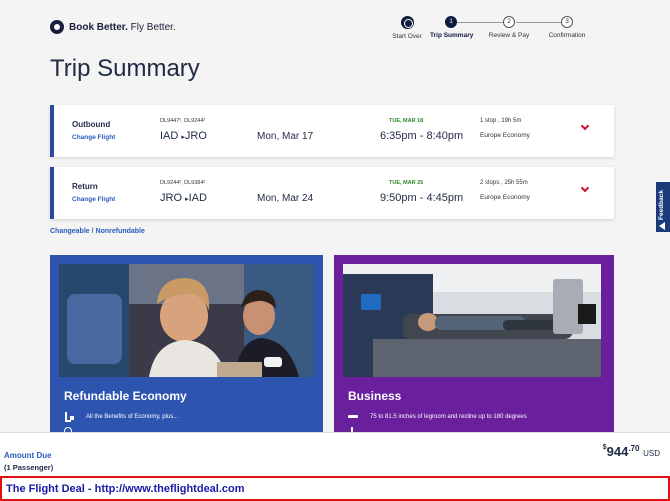 The width and height of the screenshot is (670, 501). I want to click on brand-logo: Book Better. Fly Better., so click(113, 27).